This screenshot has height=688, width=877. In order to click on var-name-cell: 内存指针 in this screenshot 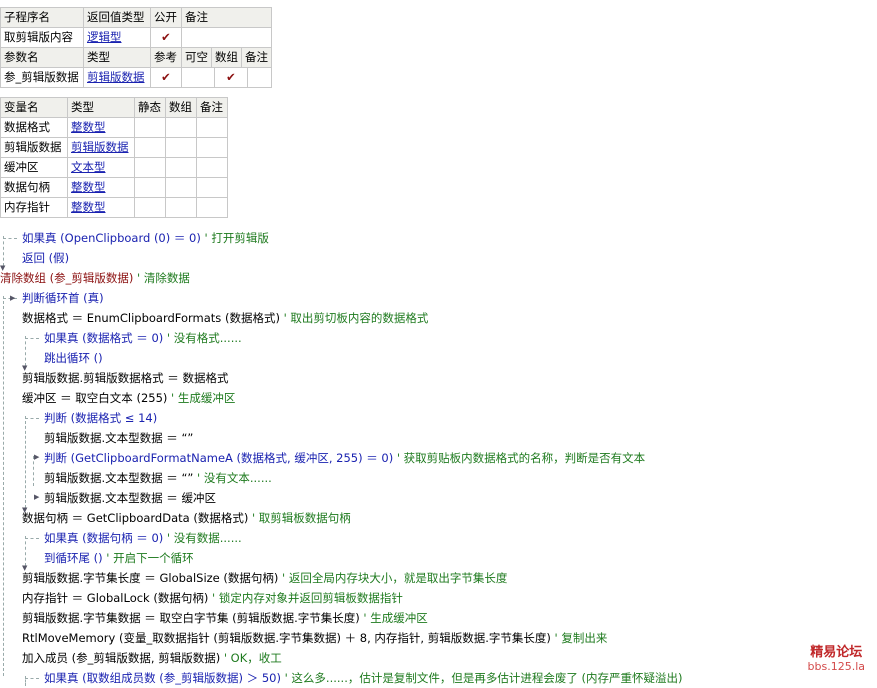, I will do `click(34, 207)`.